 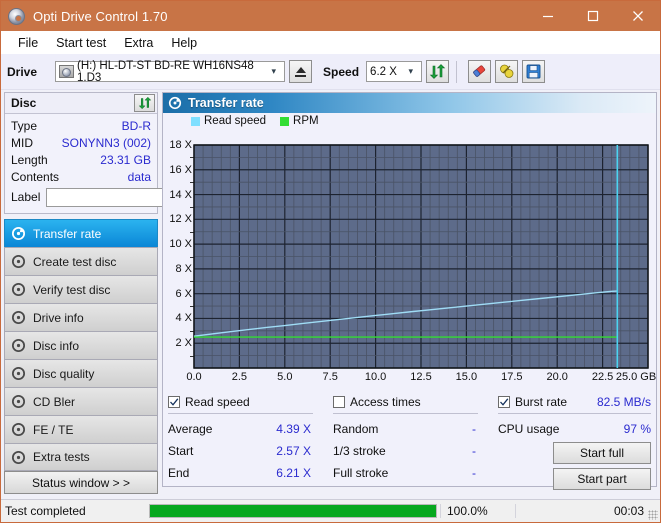 What do you see at coordinates (190, 429) in the screenshot?
I see `stat-key: Average` at bounding box center [190, 429].